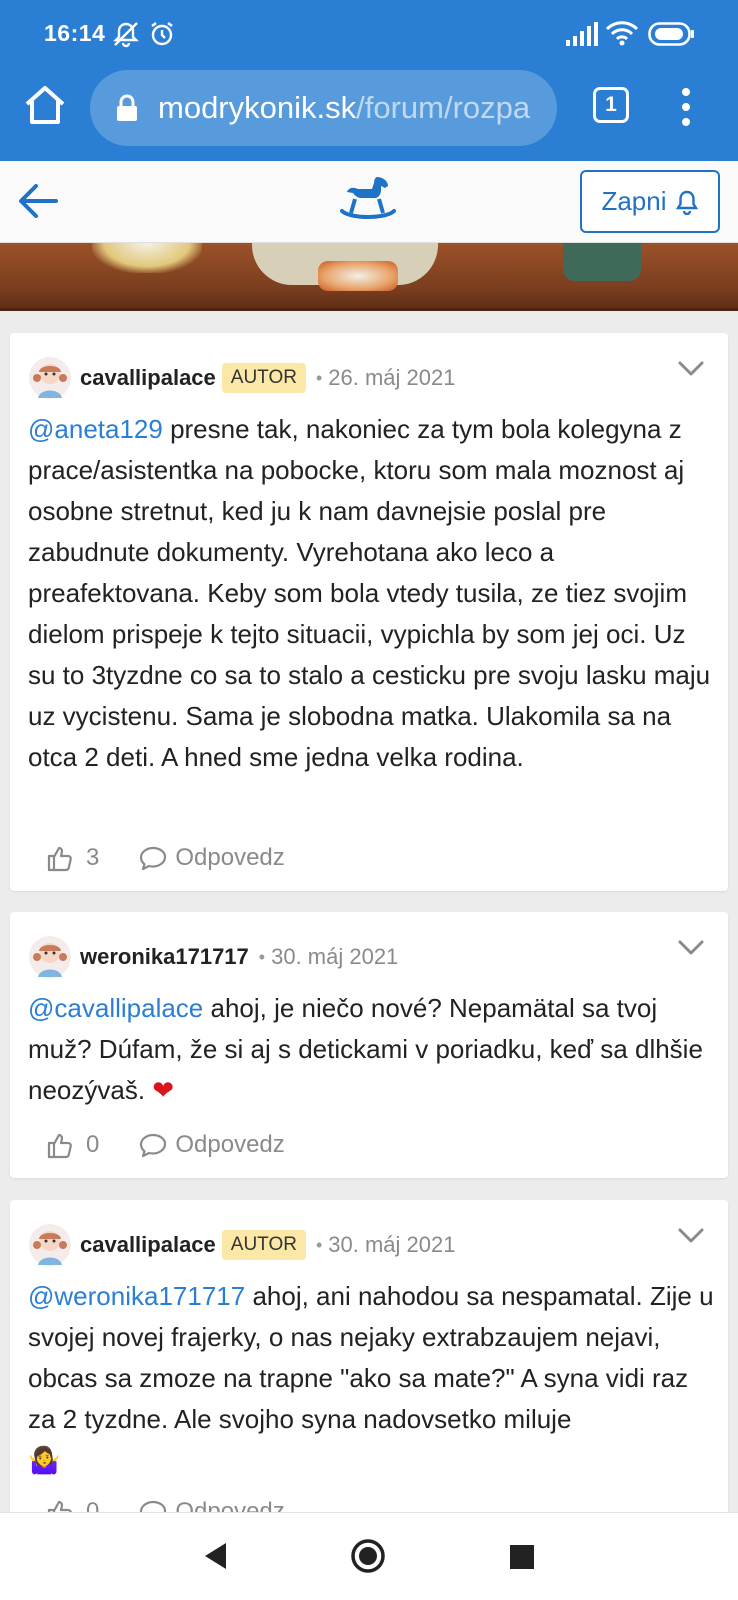 The width and height of the screenshot is (738, 1600). I want to click on bell-icon, so click(686, 202).